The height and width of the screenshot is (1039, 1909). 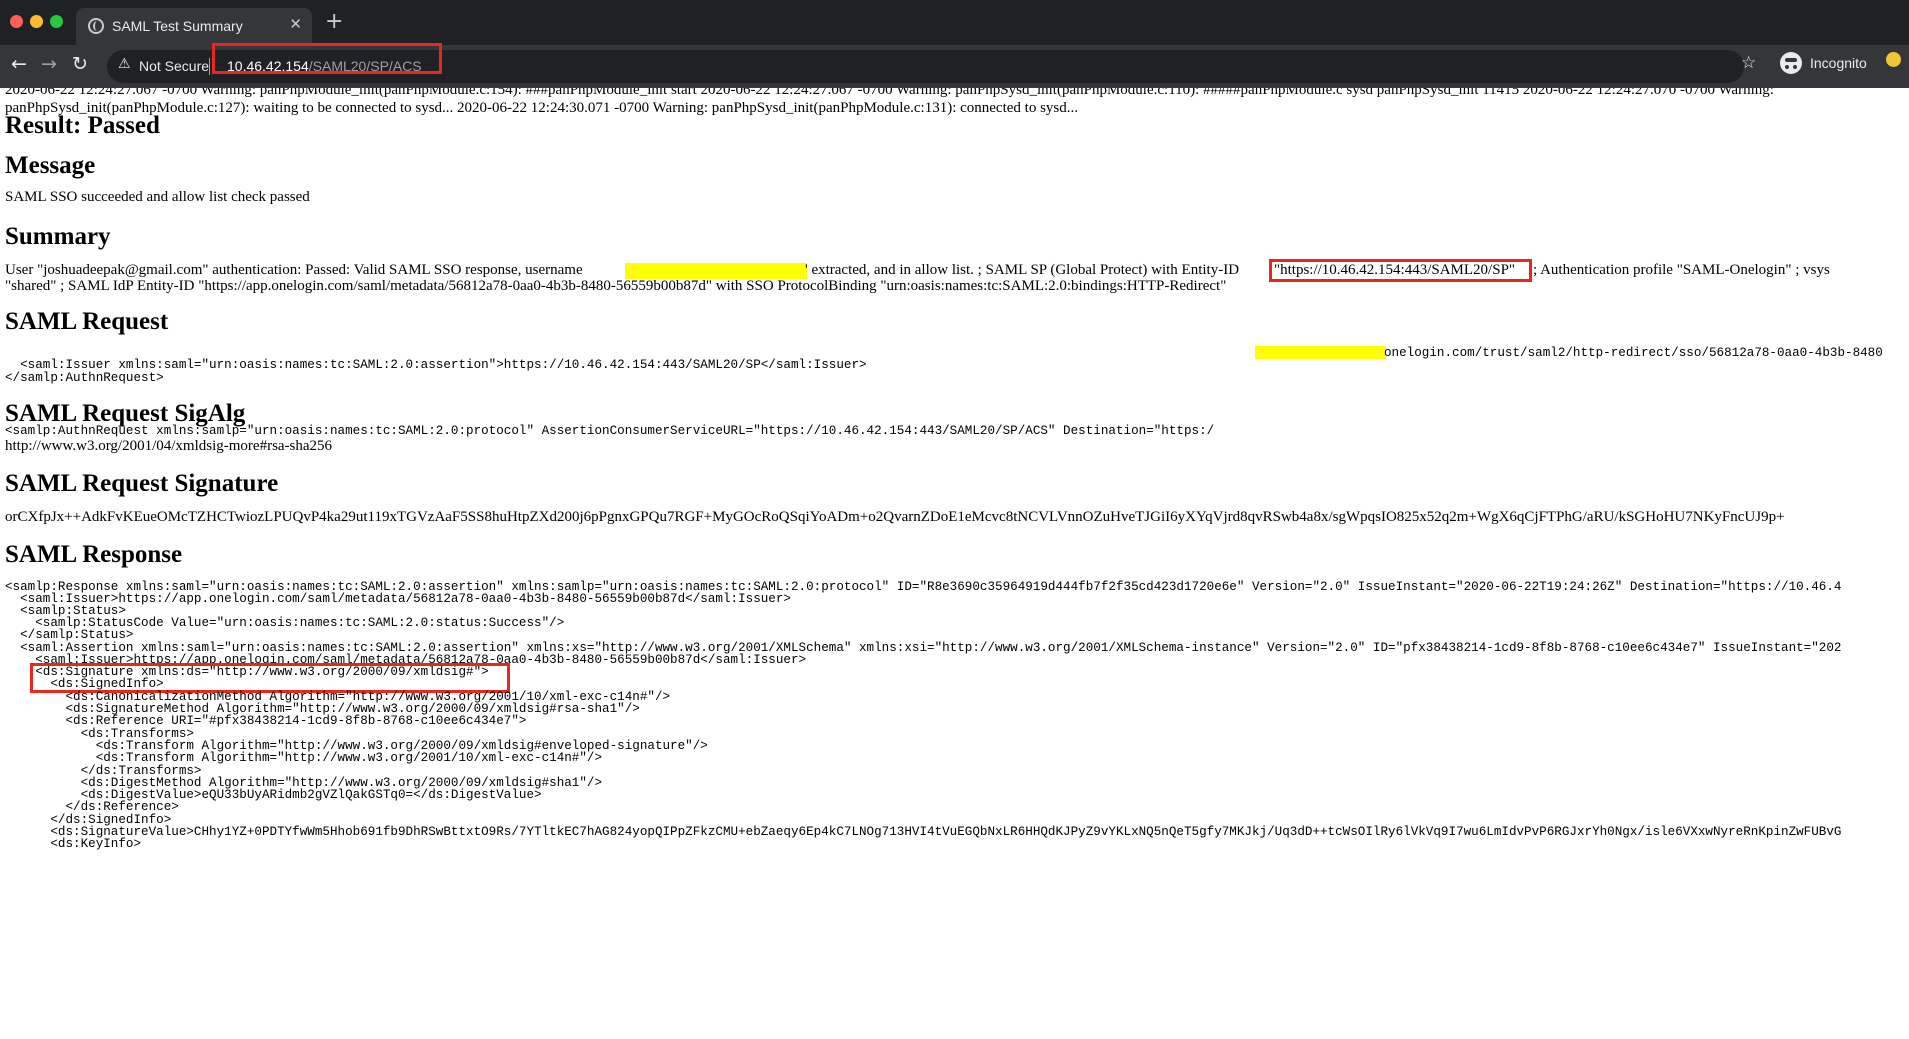 I want to click on request-line: </samlp:AuthnRequest>, so click(x=84, y=378).